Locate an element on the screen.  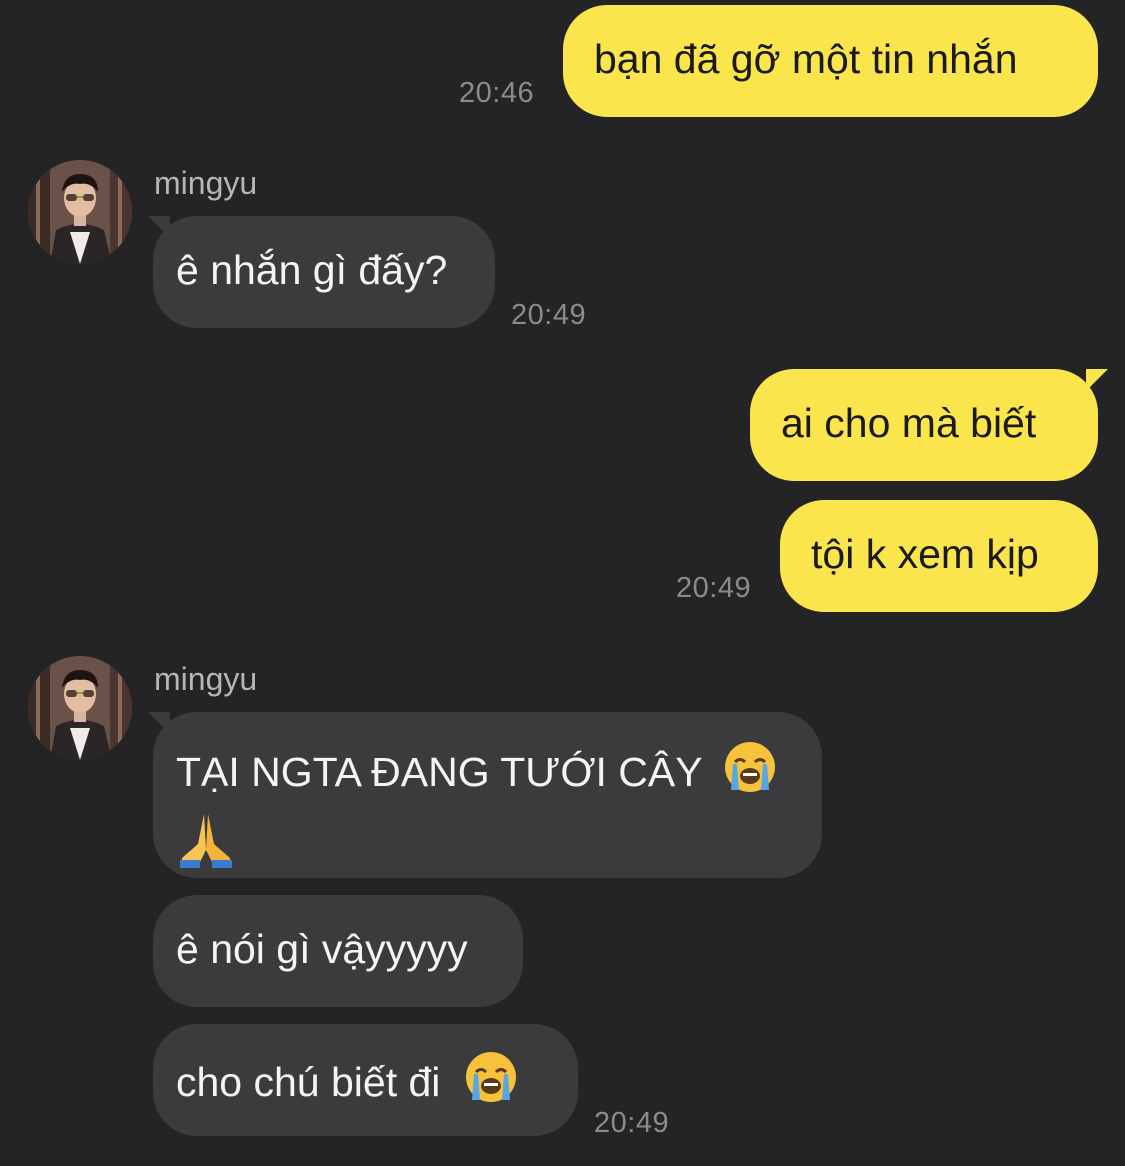
incoming-message-bubble: cho chú biết đi is located at coordinates (365, 1080).